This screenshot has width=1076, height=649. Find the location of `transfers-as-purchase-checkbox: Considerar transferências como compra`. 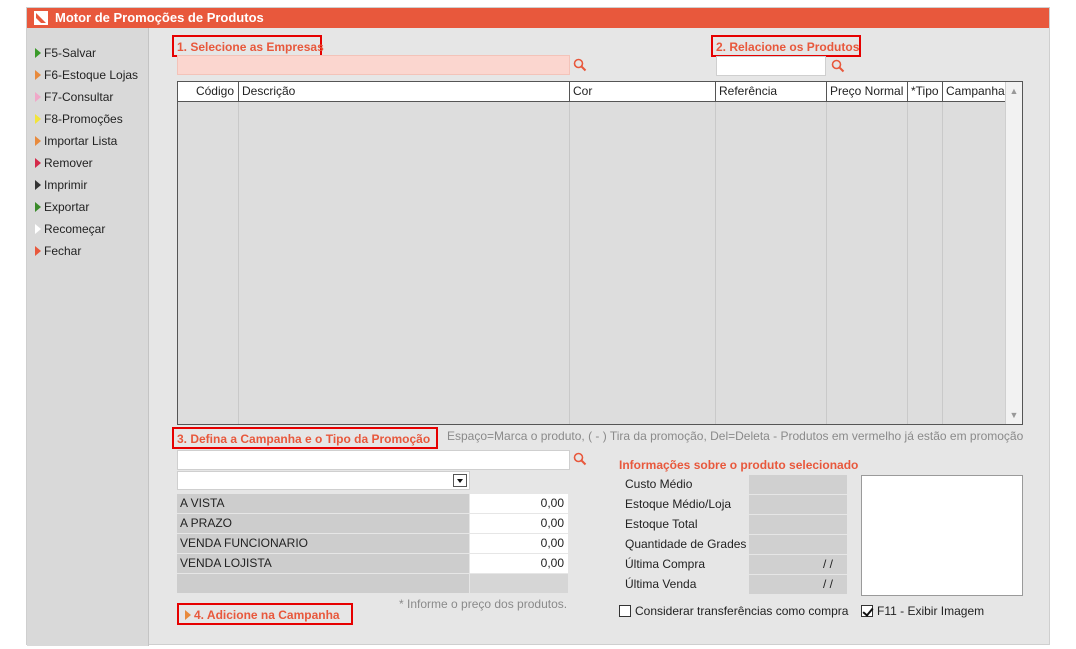

transfers-as-purchase-checkbox: Considerar transferências como compra is located at coordinates (733, 611).